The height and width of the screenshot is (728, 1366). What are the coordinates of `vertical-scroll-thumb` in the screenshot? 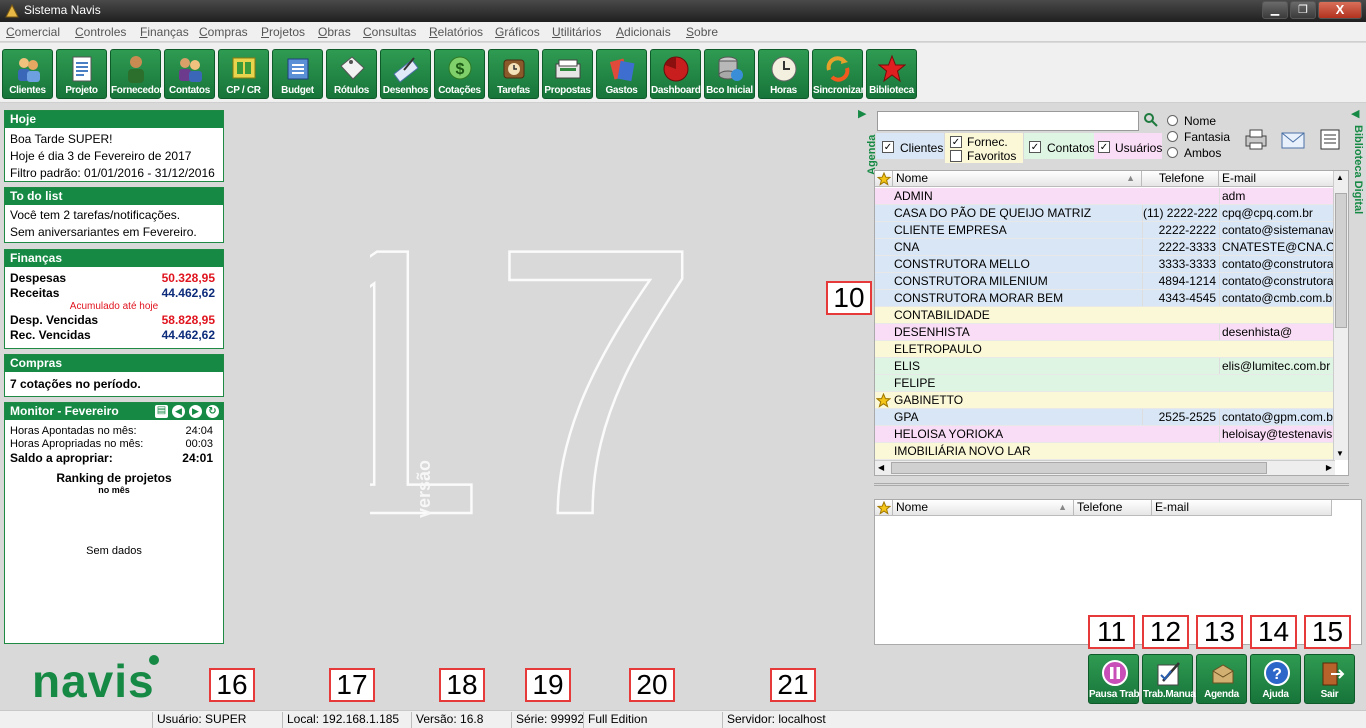 It's located at (1341, 260).